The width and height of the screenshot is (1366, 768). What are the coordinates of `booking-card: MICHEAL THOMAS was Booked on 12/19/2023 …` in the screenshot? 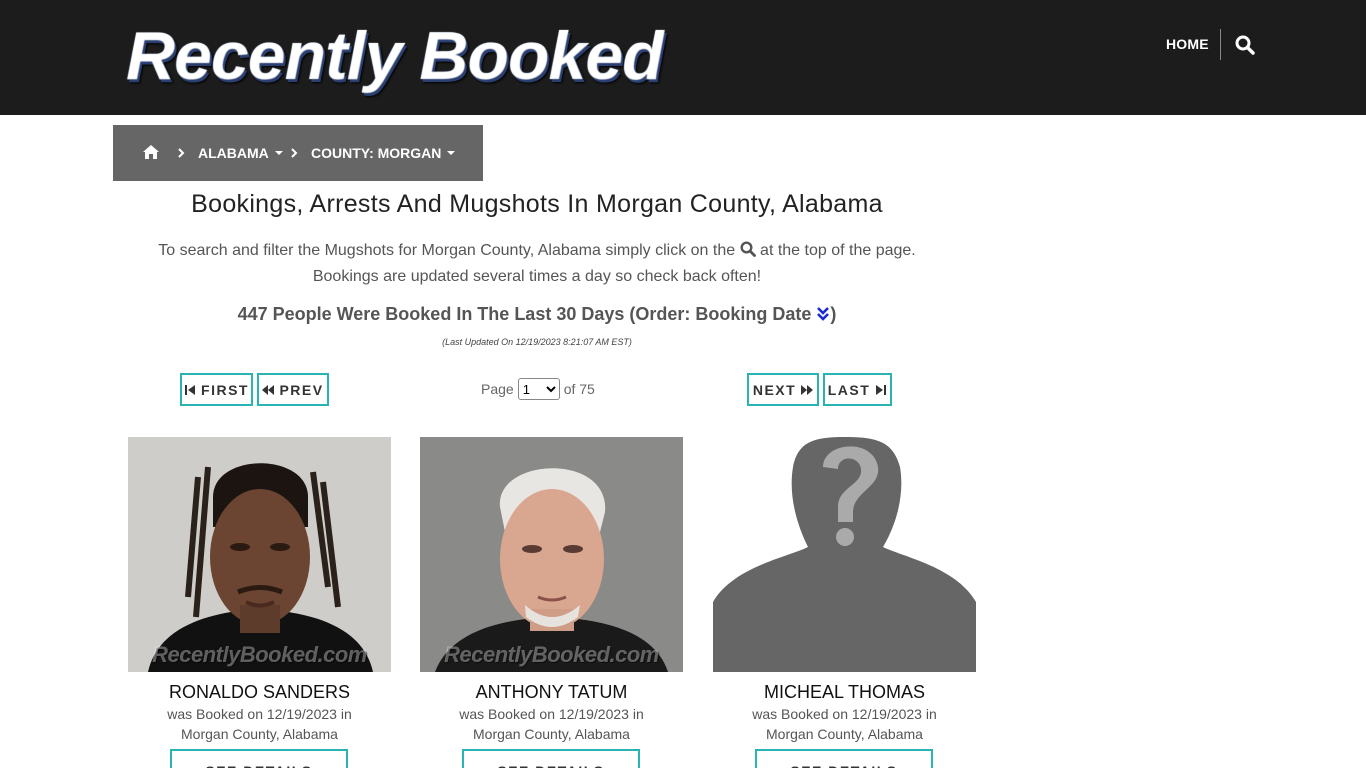 It's located at (844, 602).